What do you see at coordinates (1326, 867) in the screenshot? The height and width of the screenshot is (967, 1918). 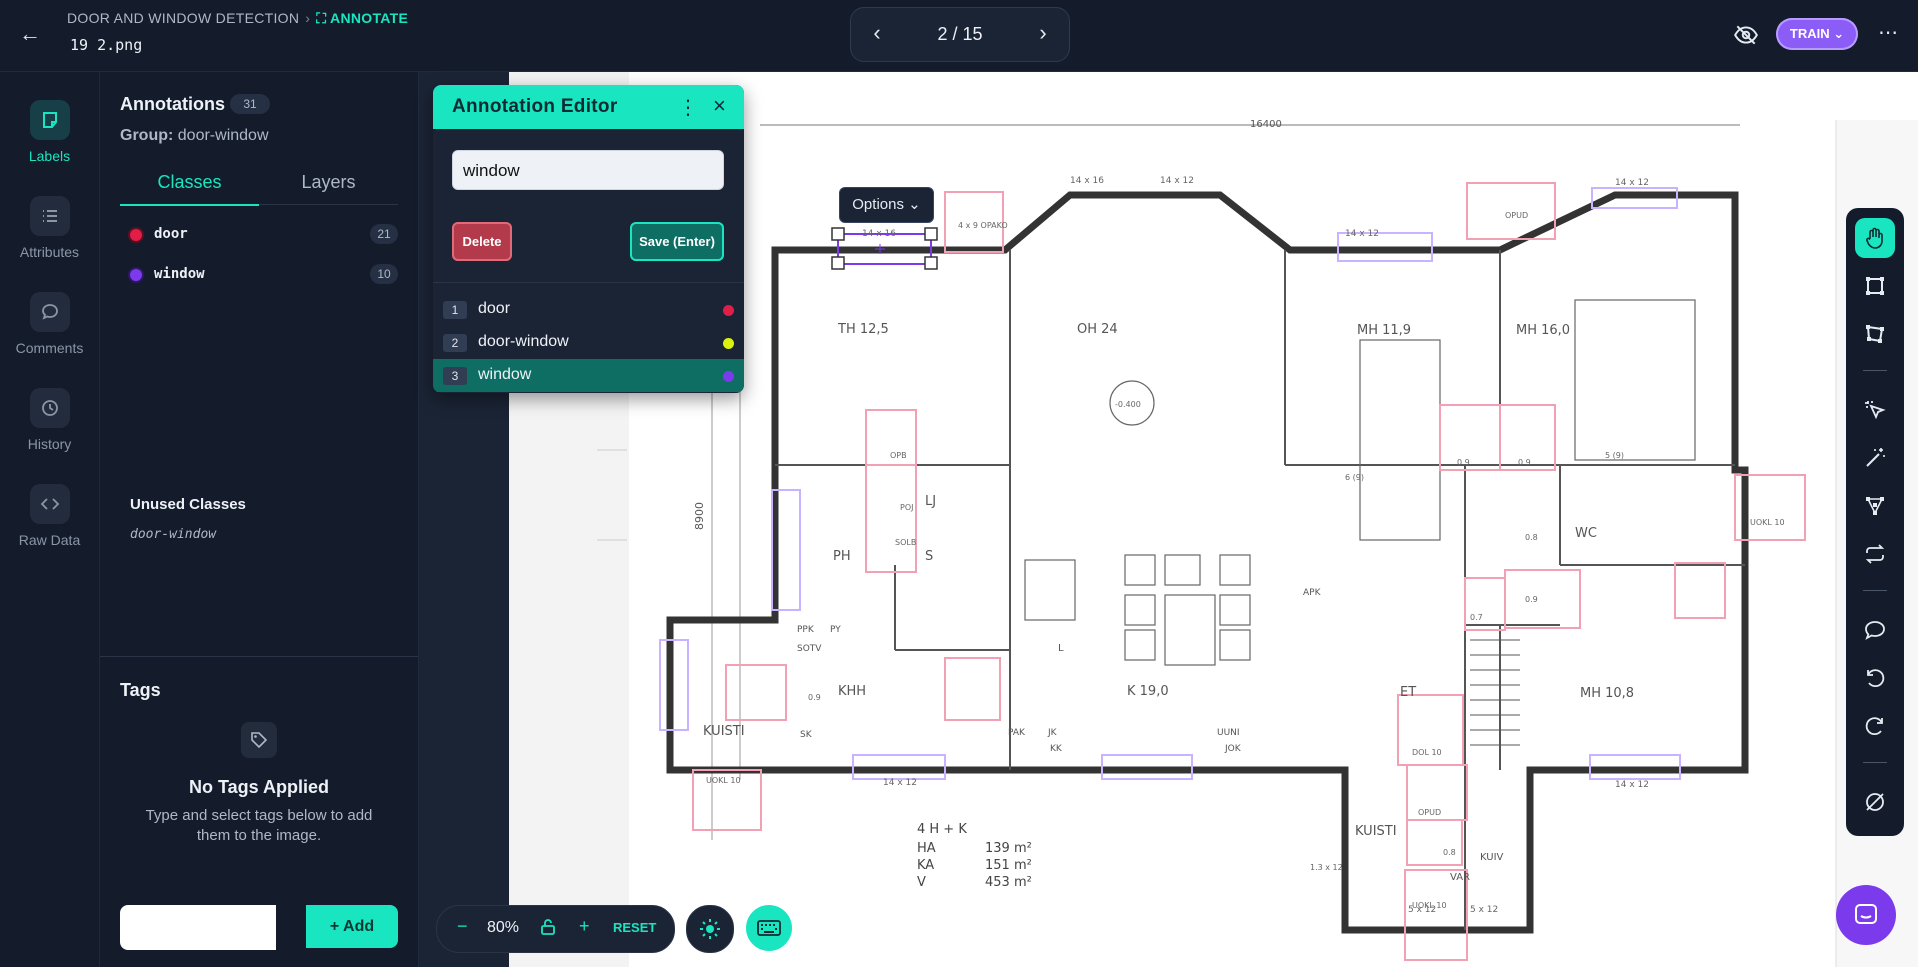 I see `door-mark: 1.3 x 12` at bounding box center [1326, 867].